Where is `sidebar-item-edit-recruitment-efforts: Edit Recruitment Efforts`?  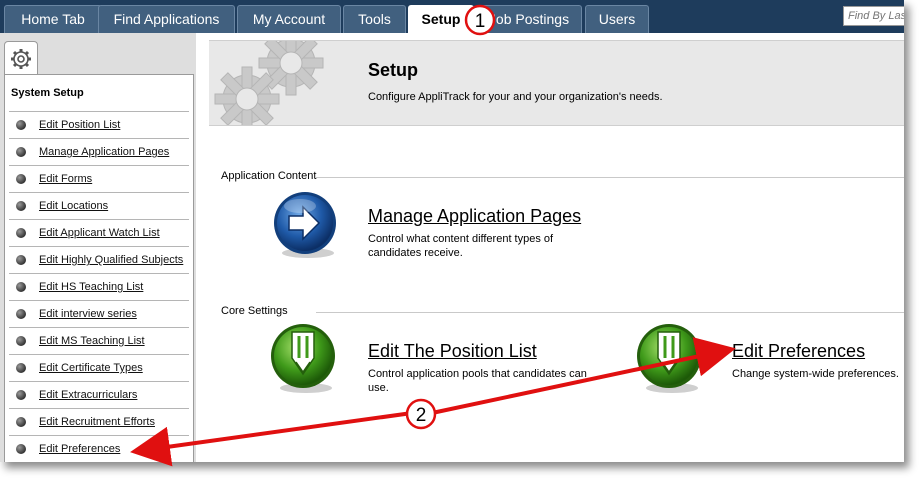 sidebar-item-edit-recruitment-efforts: Edit Recruitment Efforts is located at coordinates (99, 421).